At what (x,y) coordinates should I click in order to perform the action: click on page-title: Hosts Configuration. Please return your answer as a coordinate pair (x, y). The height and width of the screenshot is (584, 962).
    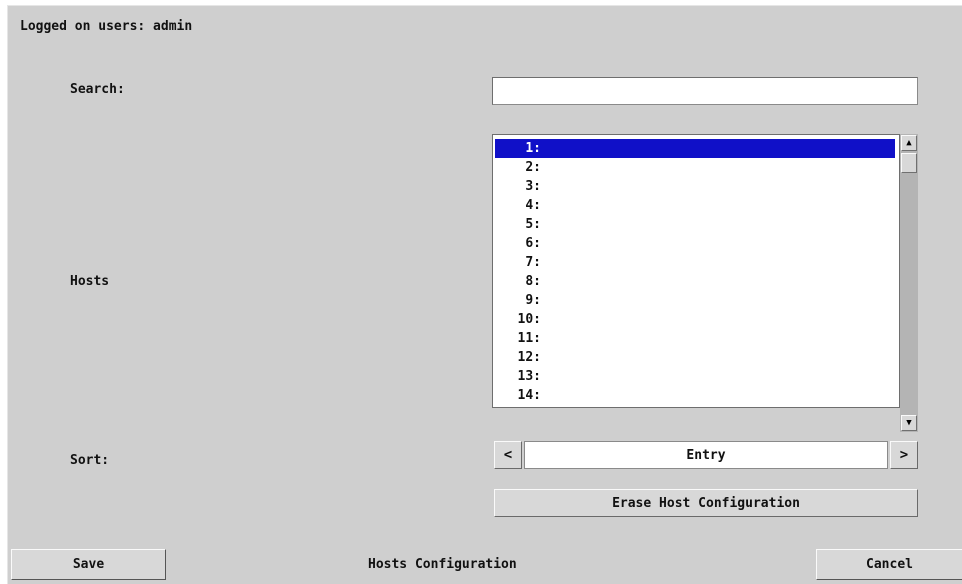
    Looking at the image, I should click on (442, 564).